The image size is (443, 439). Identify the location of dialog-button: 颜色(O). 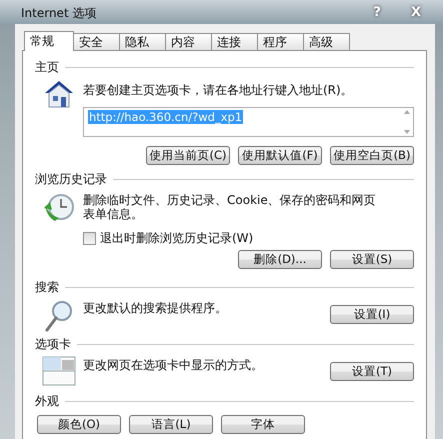
(79, 424).